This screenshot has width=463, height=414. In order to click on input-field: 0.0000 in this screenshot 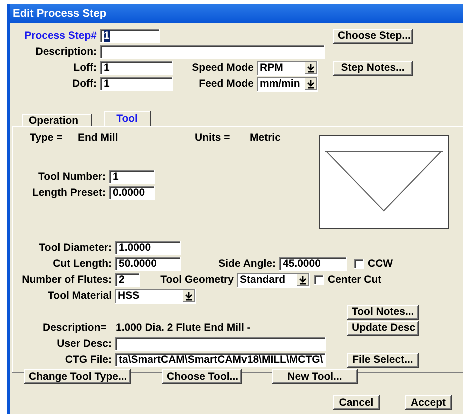, I will do `click(132, 193)`.